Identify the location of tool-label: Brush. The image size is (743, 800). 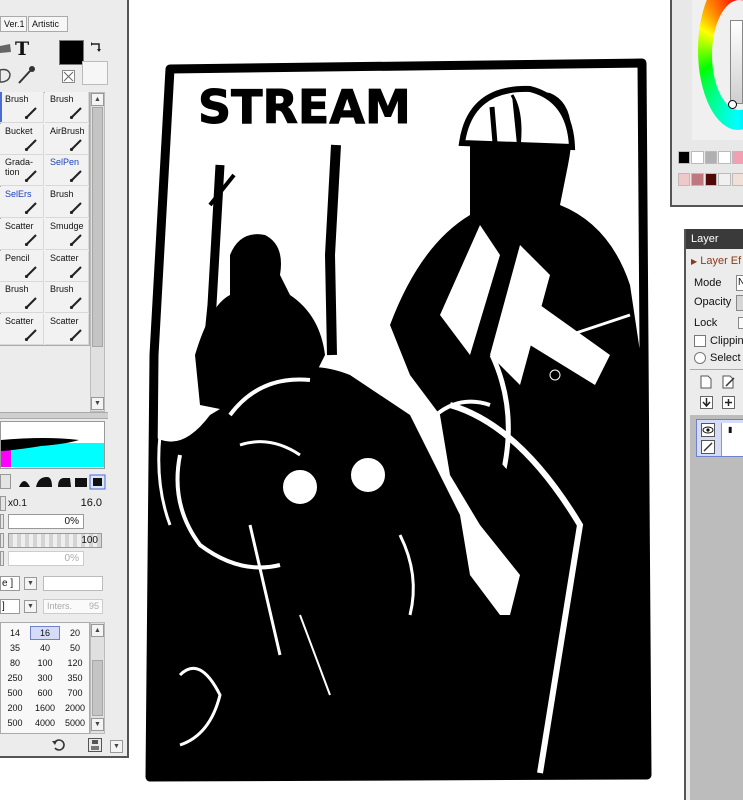
(62, 194).